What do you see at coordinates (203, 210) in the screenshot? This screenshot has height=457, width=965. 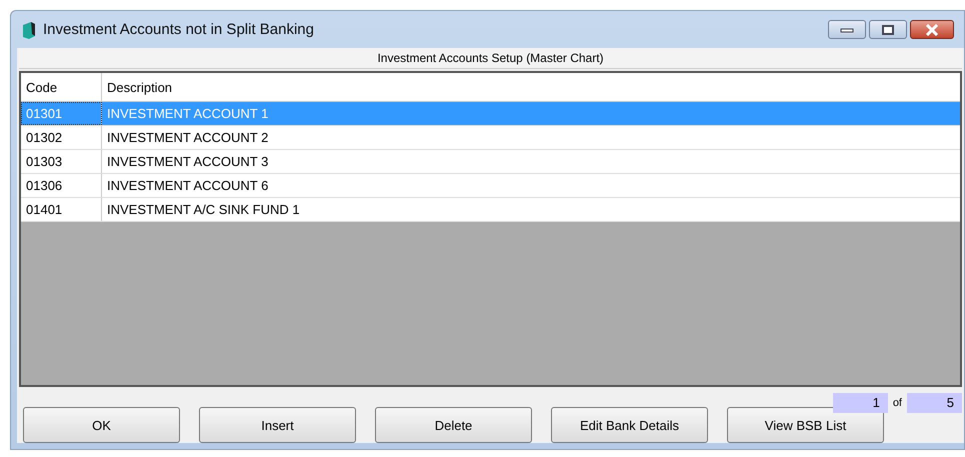 I see `table-cell-text: INVESTMENT A/C SINK FUND 1` at bounding box center [203, 210].